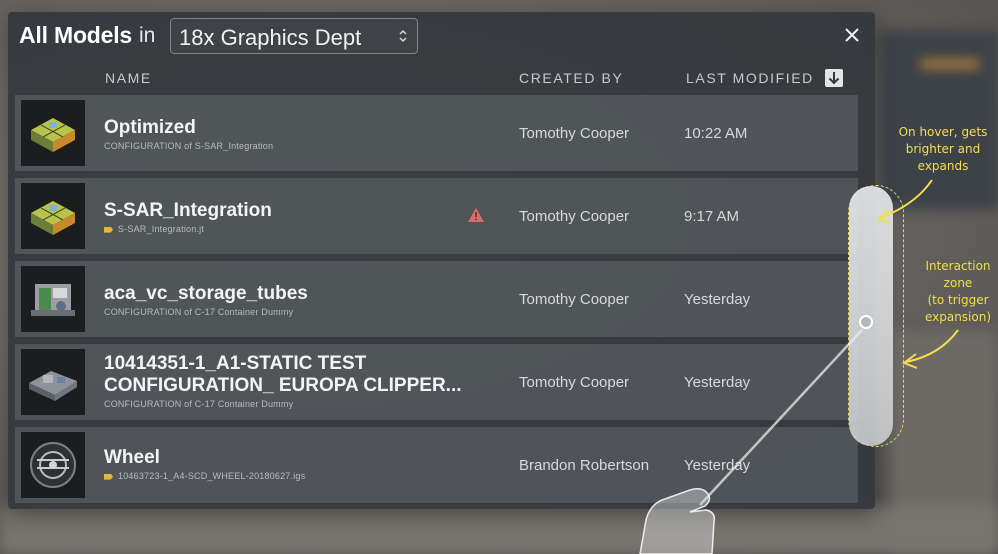  Describe the element at coordinates (128, 78) in the screenshot. I see `column-header-name: NAME` at that location.